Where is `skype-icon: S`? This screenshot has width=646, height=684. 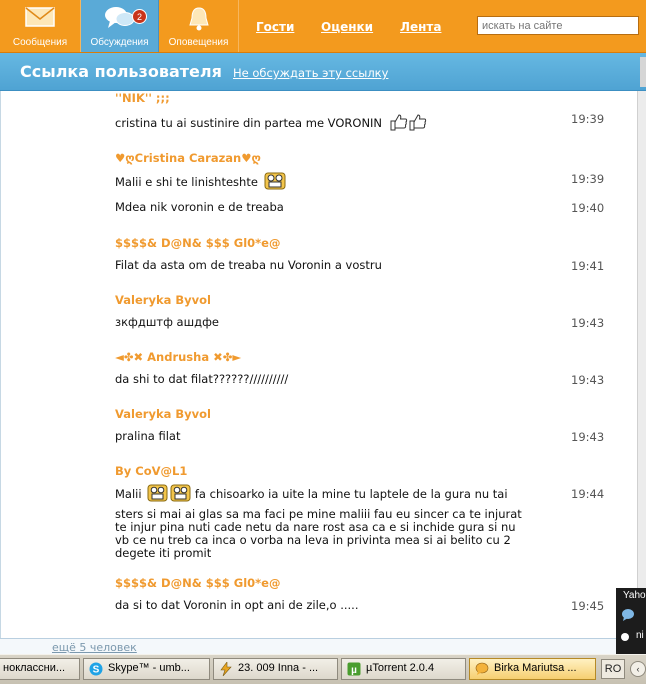 skype-icon: S is located at coordinates (96, 670).